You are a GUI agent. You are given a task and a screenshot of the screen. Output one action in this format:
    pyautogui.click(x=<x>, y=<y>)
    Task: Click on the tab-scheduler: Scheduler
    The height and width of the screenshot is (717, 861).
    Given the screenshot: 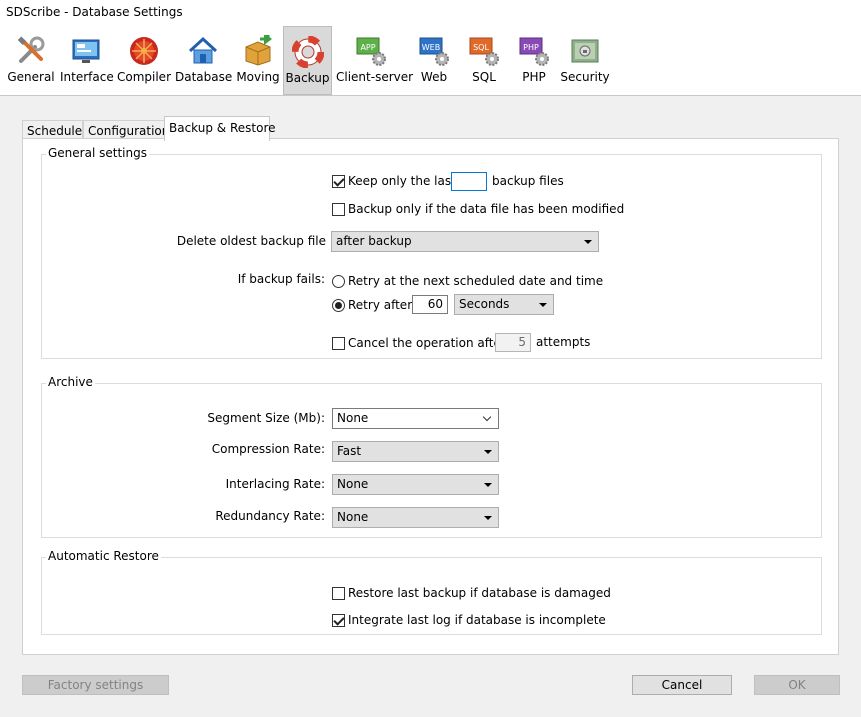 What is the action you would take?
    pyautogui.click(x=54, y=130)
    